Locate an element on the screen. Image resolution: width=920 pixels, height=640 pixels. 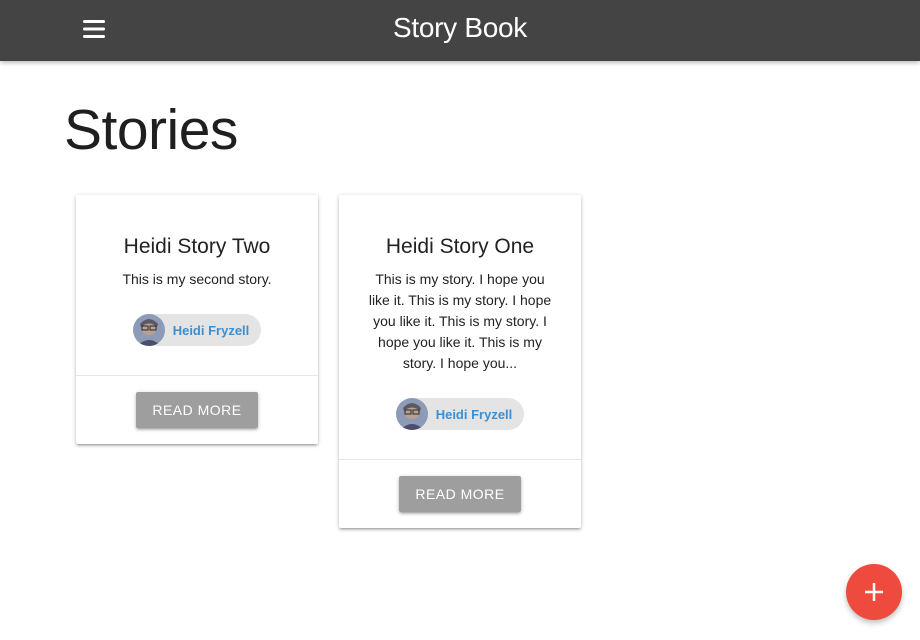
brand-logo-link: Story Book is located at coordinates (460, 28).